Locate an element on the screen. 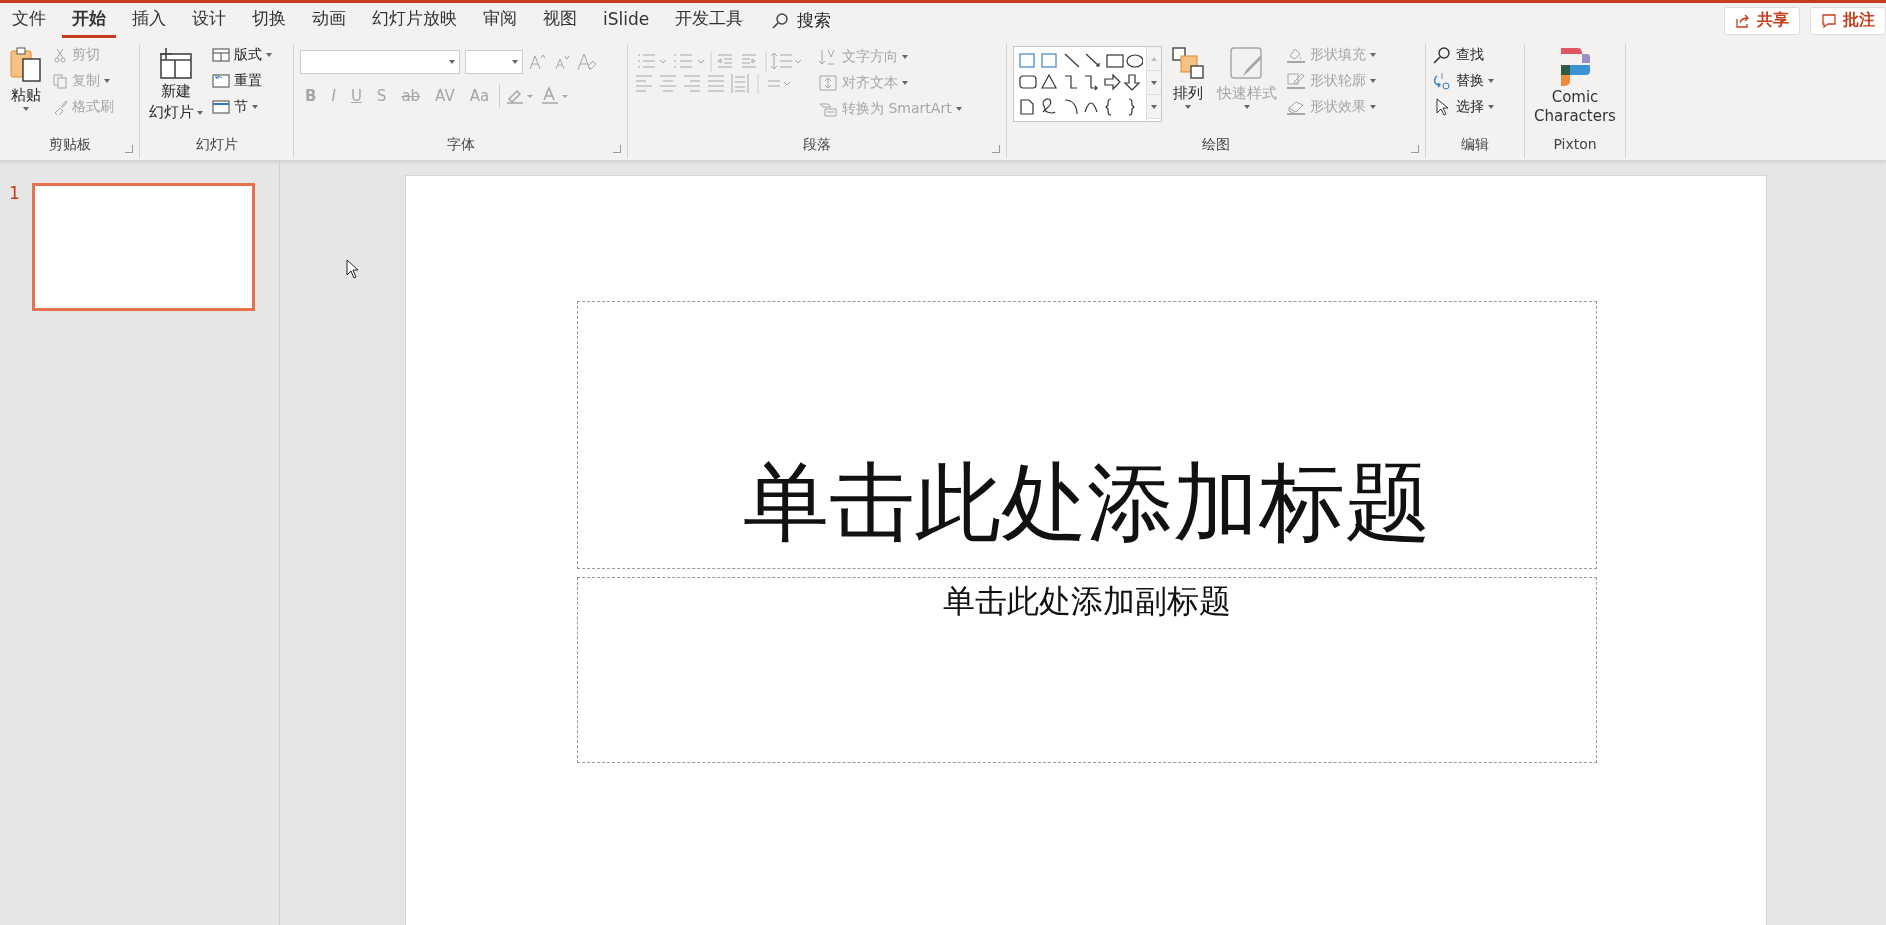 The height and width of the screenshot is (925, 1886). gallery-down-button is located at coordinates (1154, 83).